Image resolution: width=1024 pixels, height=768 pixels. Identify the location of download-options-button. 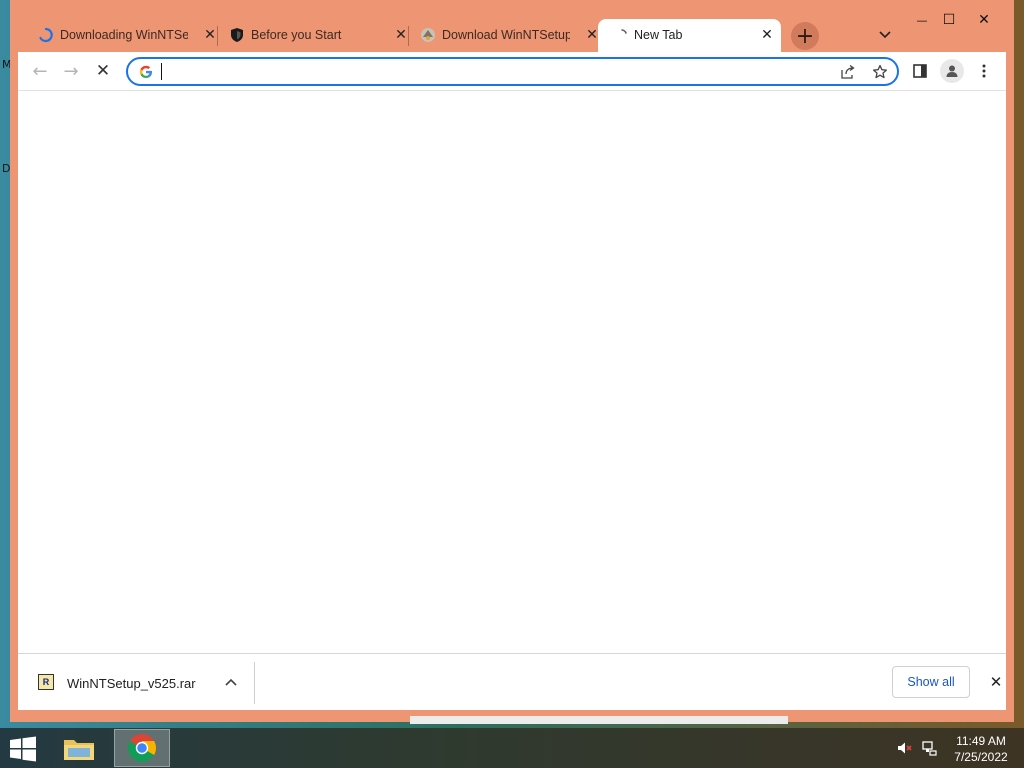
(231, 682).